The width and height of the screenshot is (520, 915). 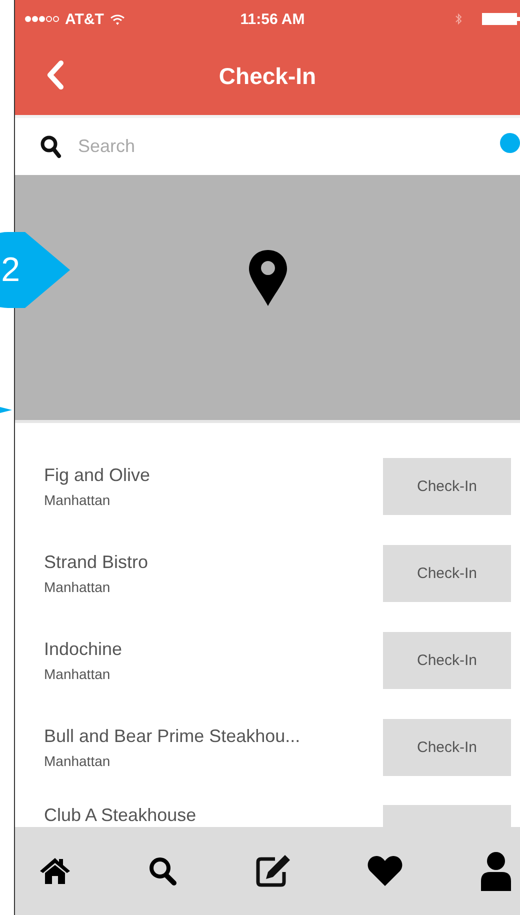 I want to click on battery-icon, so click(x=501, y=19).